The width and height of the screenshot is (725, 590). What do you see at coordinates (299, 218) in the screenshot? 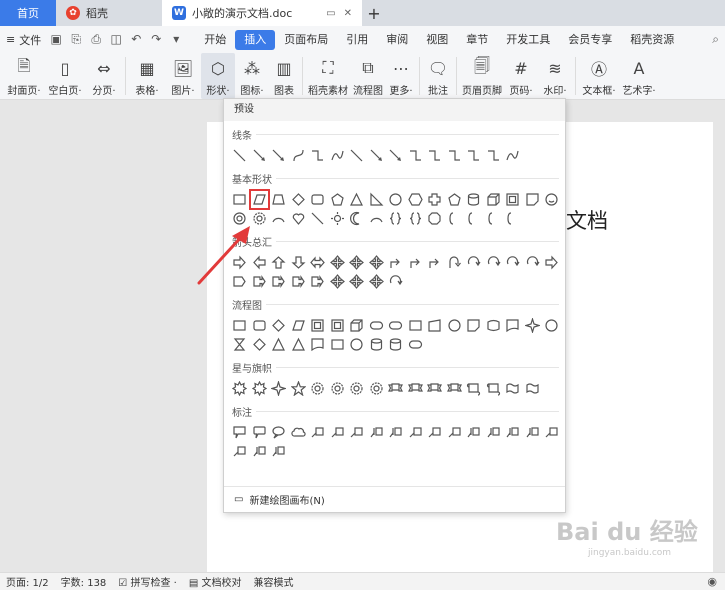
I see `heart-shape-icon` at bounding box center [299, 218].